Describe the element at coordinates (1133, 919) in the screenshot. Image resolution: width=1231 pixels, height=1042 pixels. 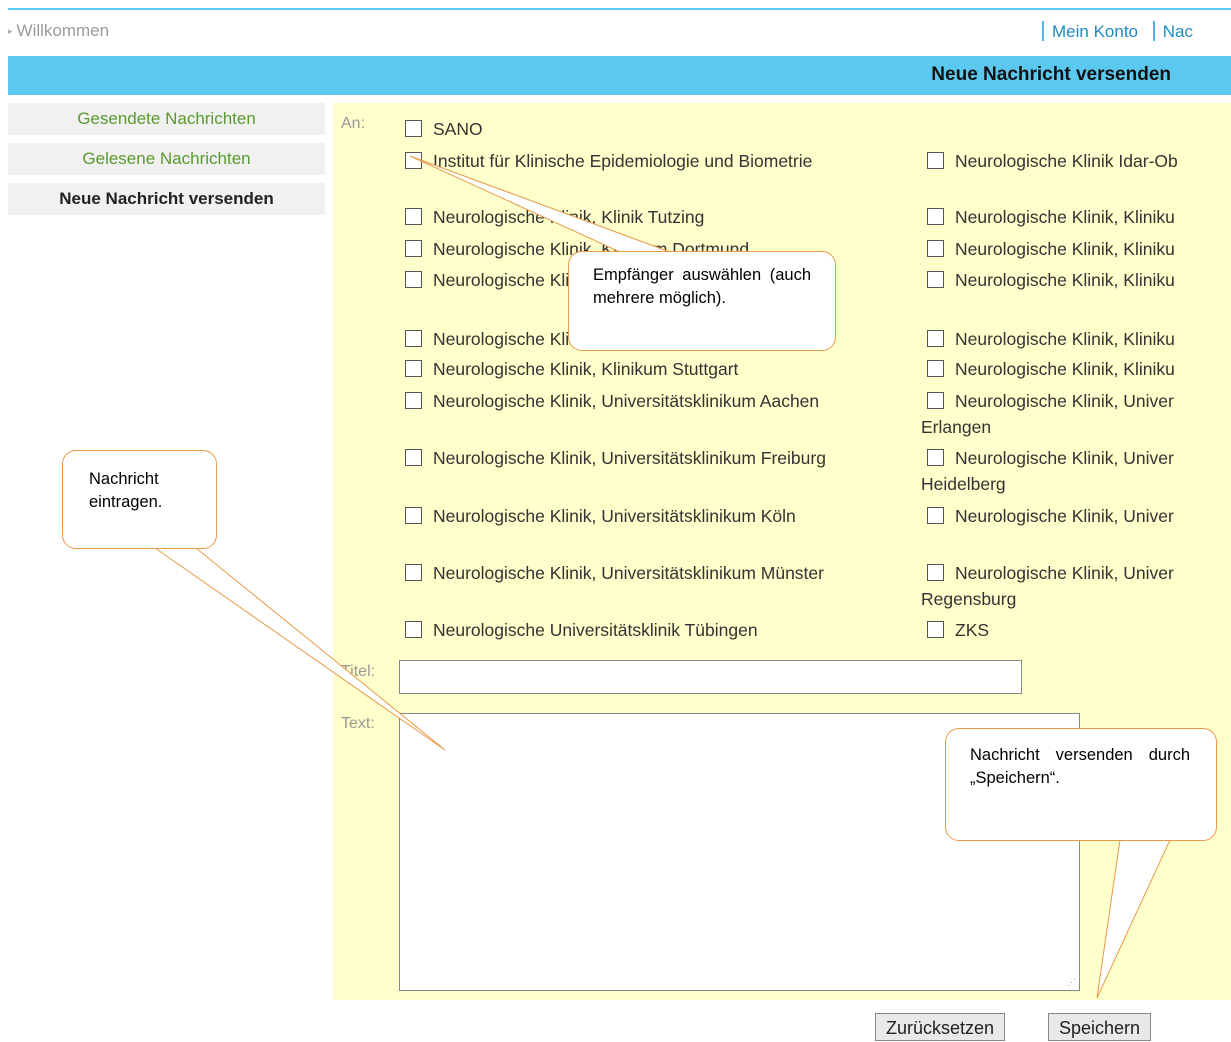
I see `send-callout-pointer` at that location.